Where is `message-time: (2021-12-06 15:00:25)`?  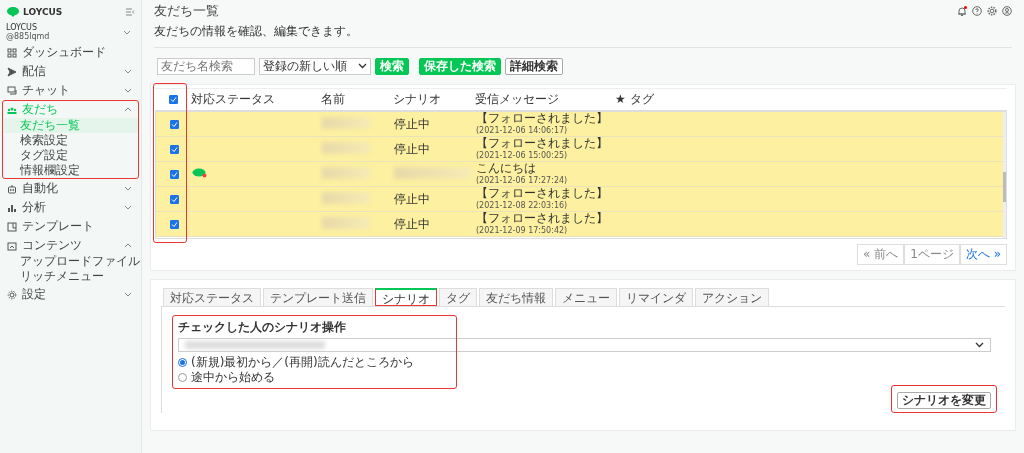 message-time: (2021-12-06 15:00:25) is located at coordinates (522, 155).